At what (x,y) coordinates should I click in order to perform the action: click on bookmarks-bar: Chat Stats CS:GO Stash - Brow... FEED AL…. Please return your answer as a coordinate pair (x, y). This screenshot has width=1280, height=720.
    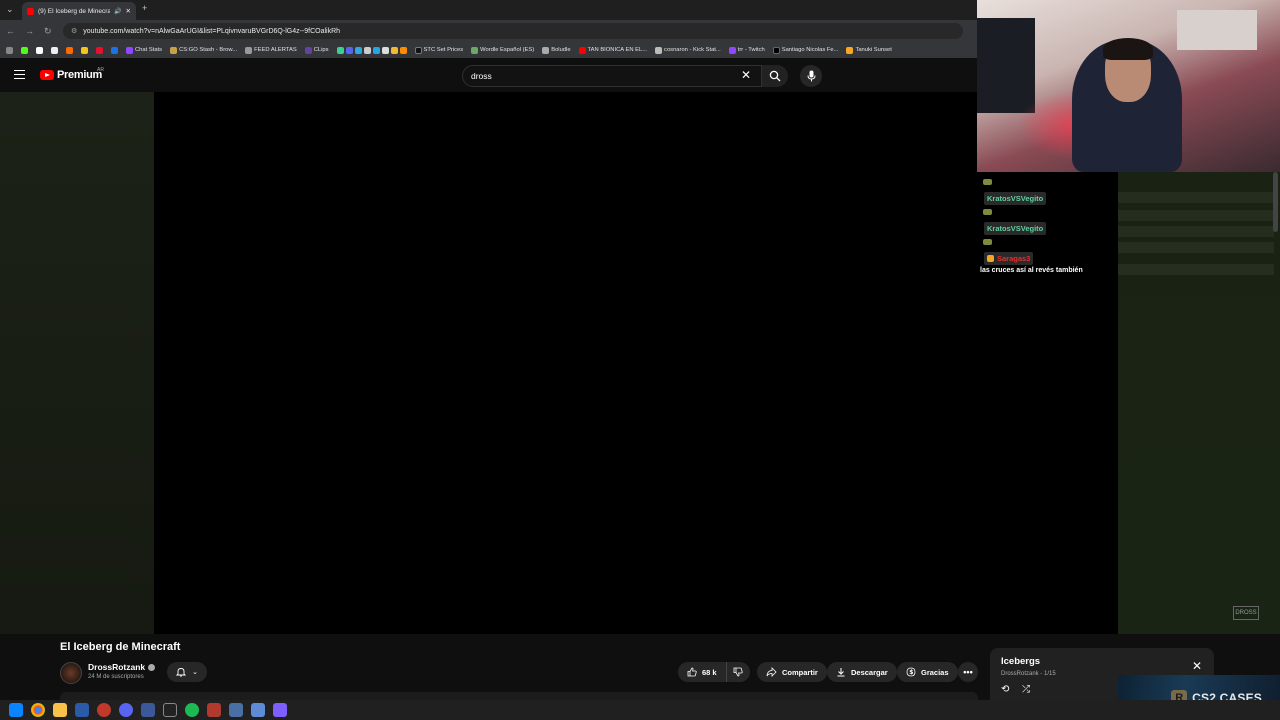
    Looking at the image, I should click on (488, 50).